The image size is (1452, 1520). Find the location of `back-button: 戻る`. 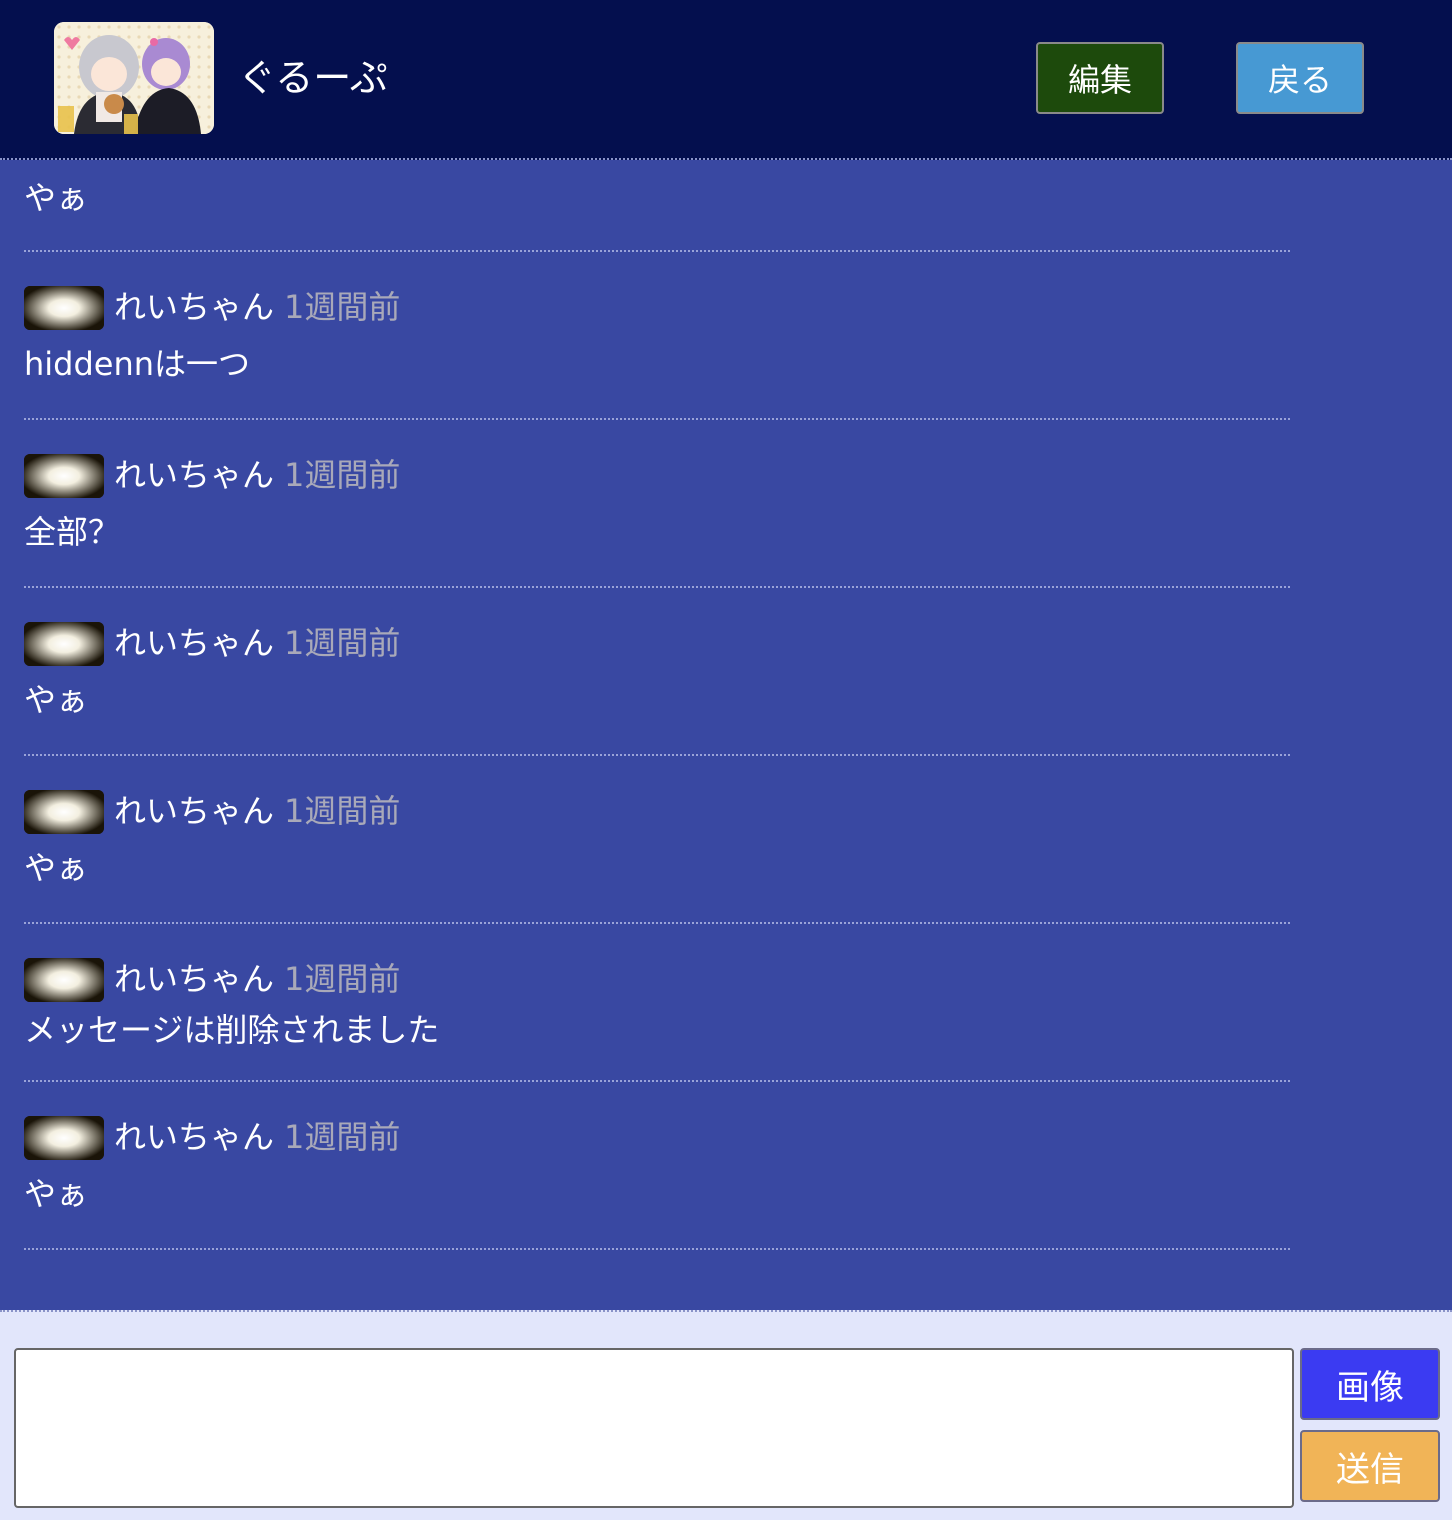

back-button: 戻る is located at coordinates (1300, 78).